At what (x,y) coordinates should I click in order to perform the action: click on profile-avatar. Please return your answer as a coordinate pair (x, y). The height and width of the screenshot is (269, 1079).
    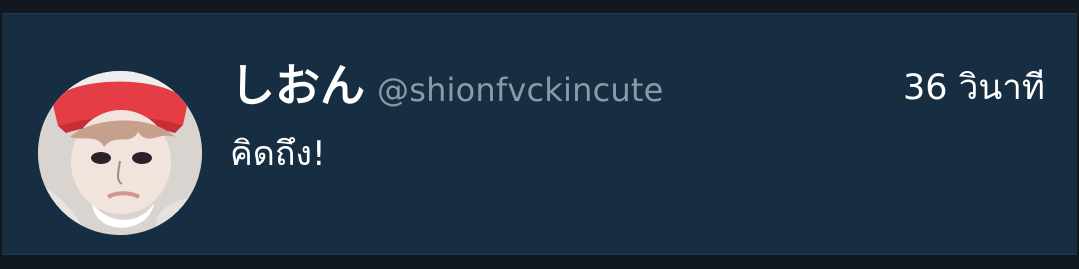
    Looking at the image, I should click on (120, 153).